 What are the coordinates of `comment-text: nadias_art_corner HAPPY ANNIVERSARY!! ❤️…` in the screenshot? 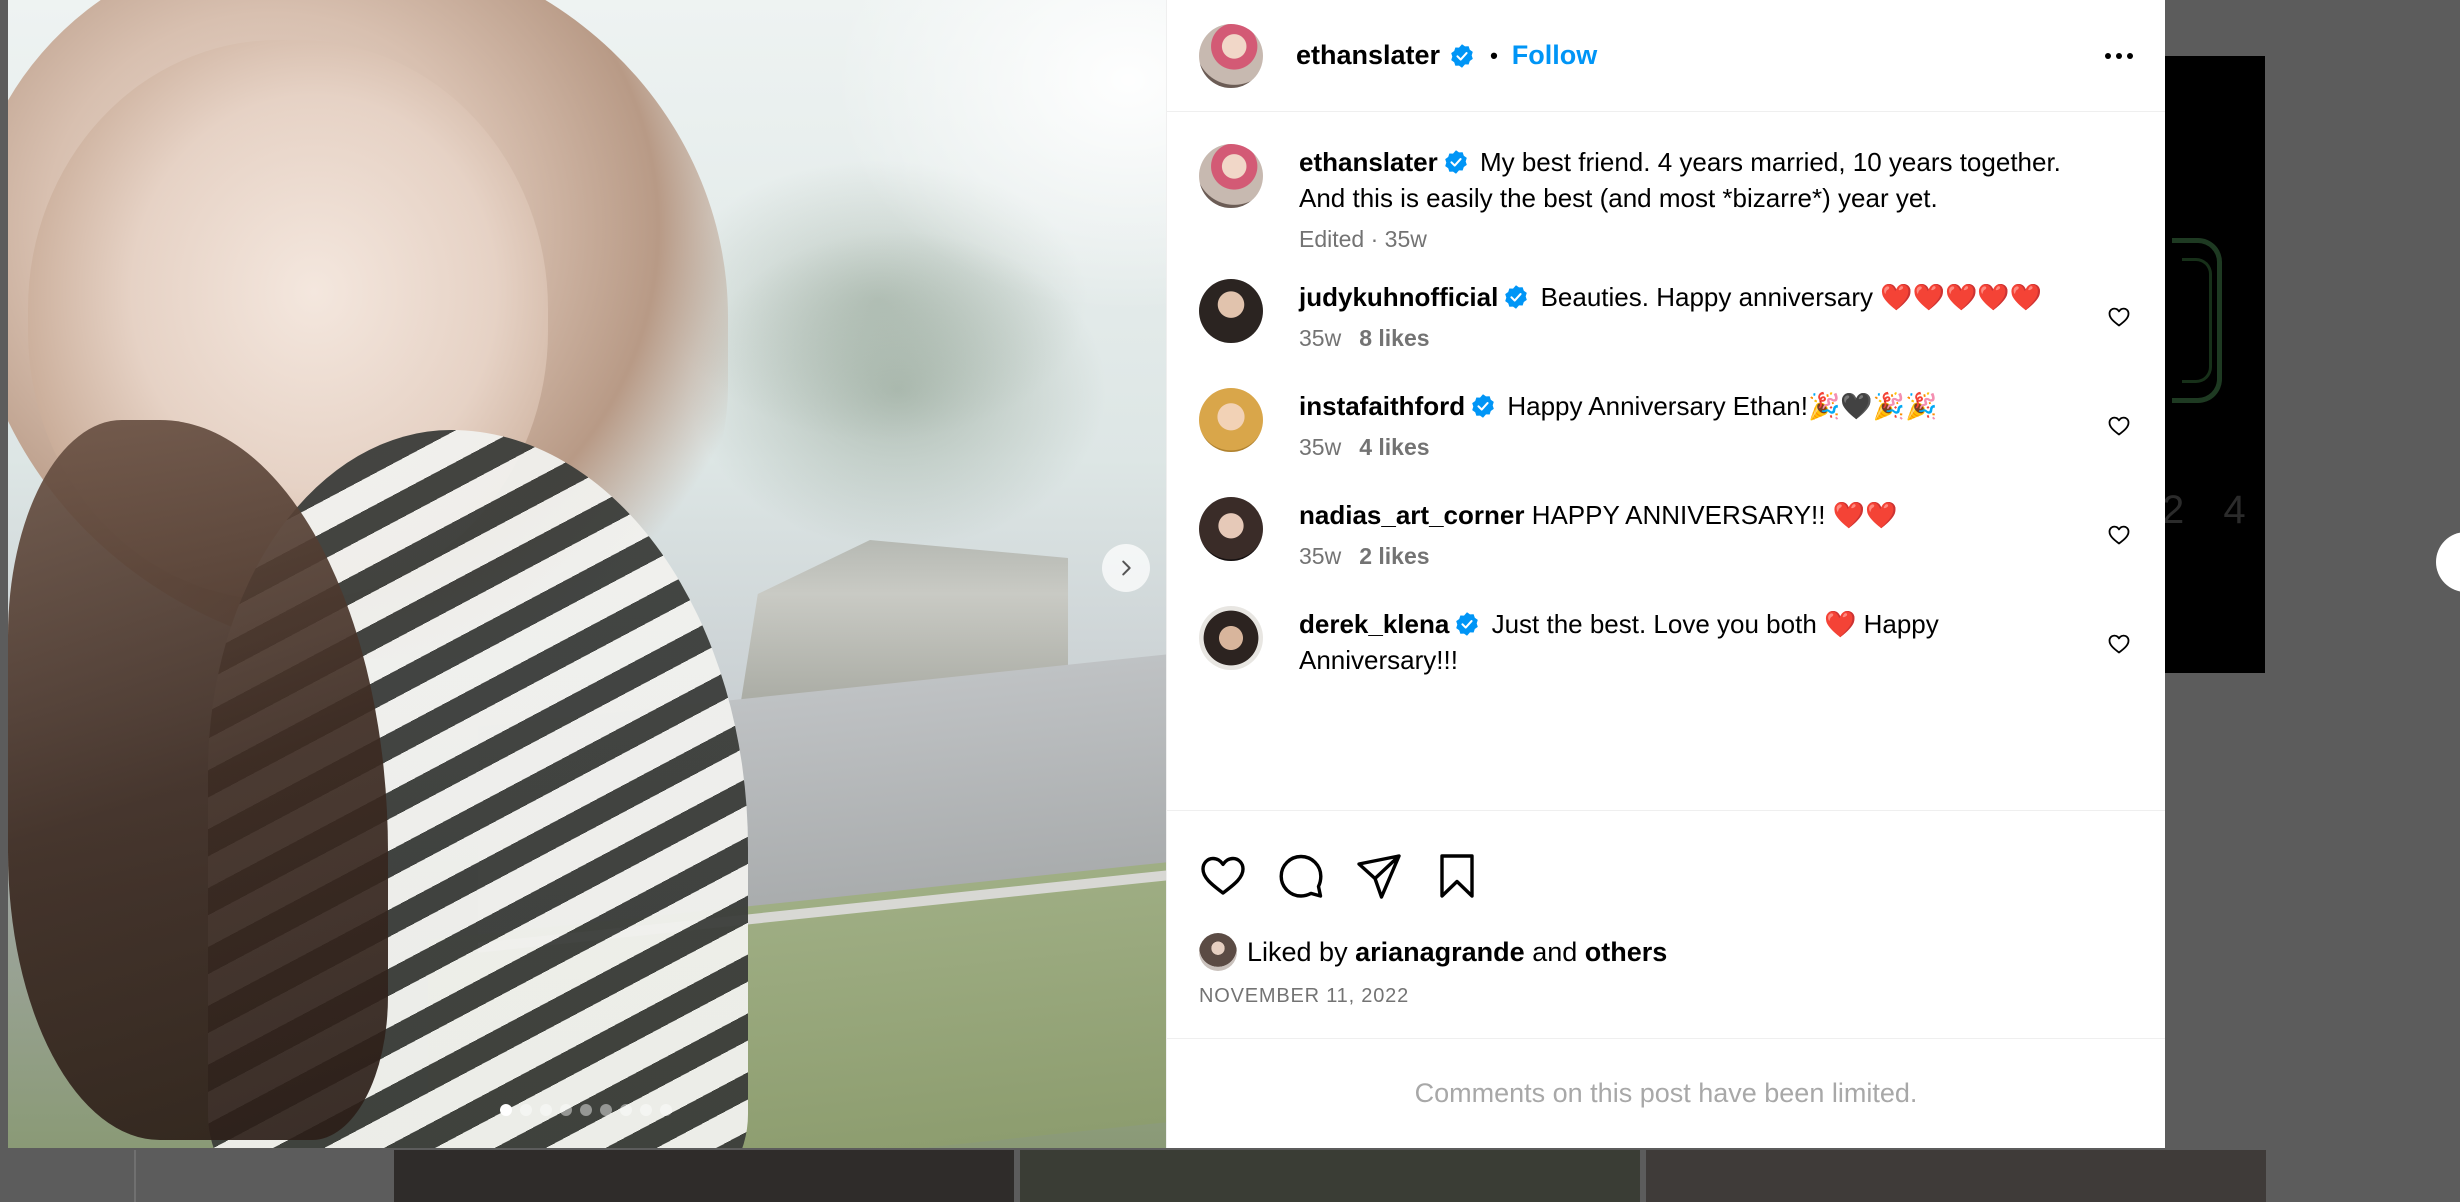 It's located at (1689, 515).